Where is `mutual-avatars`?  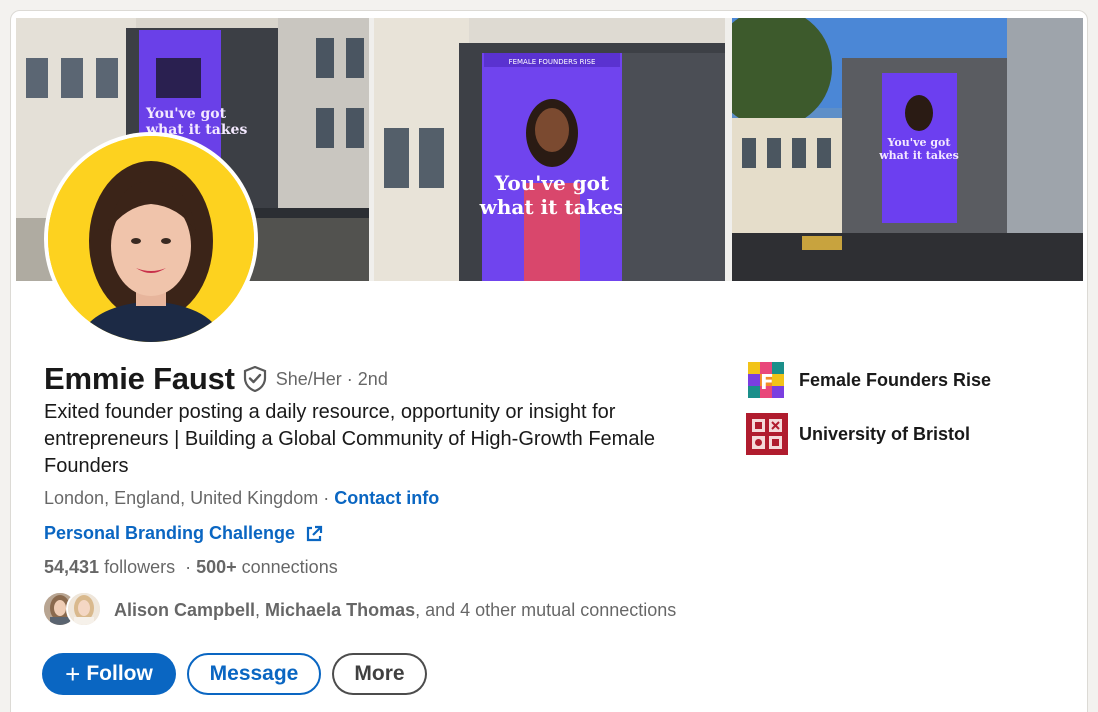
mutual-avatars is located at coordinates (73, 610).